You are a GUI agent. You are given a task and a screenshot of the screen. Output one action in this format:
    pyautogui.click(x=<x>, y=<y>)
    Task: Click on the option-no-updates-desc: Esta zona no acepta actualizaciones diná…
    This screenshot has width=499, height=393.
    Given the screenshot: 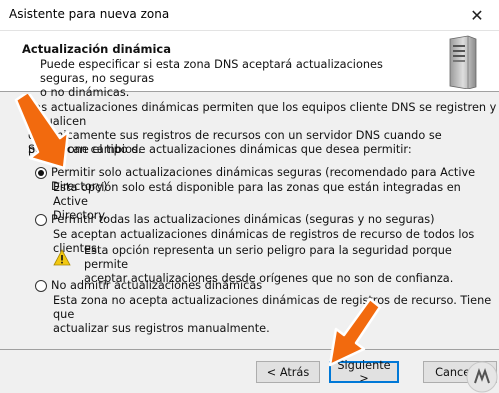 What is the action you would take?
    pyautogui.click(x=272, y=314)
    